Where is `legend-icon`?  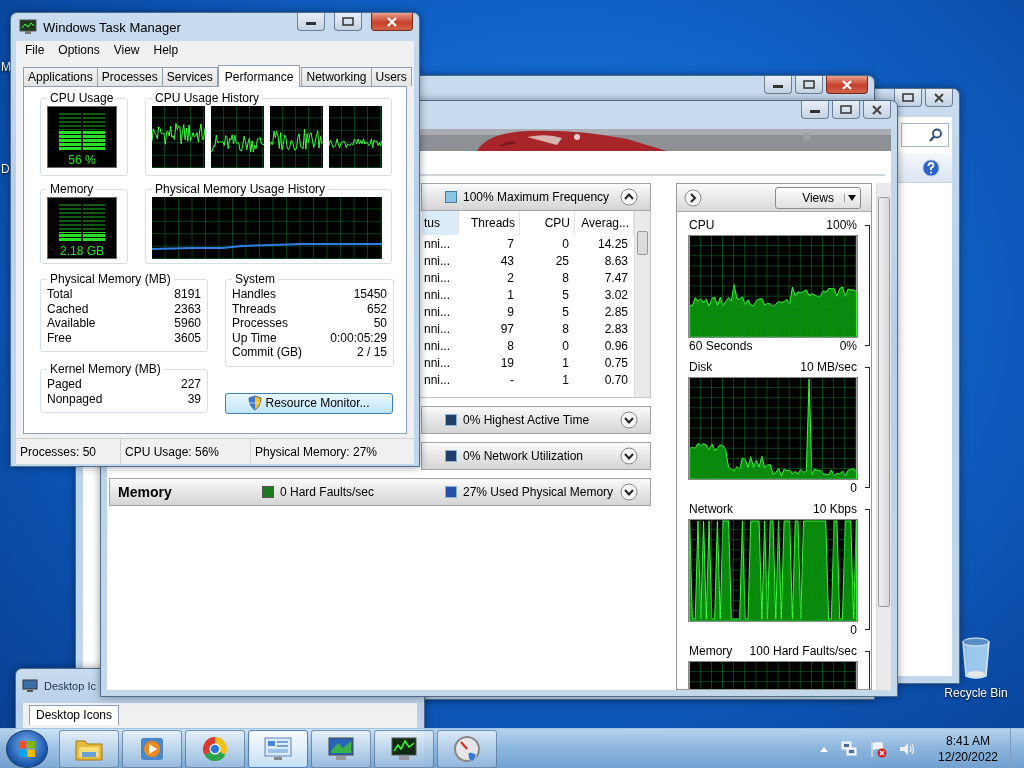
legend-icon is located at coordinates (451, 420).